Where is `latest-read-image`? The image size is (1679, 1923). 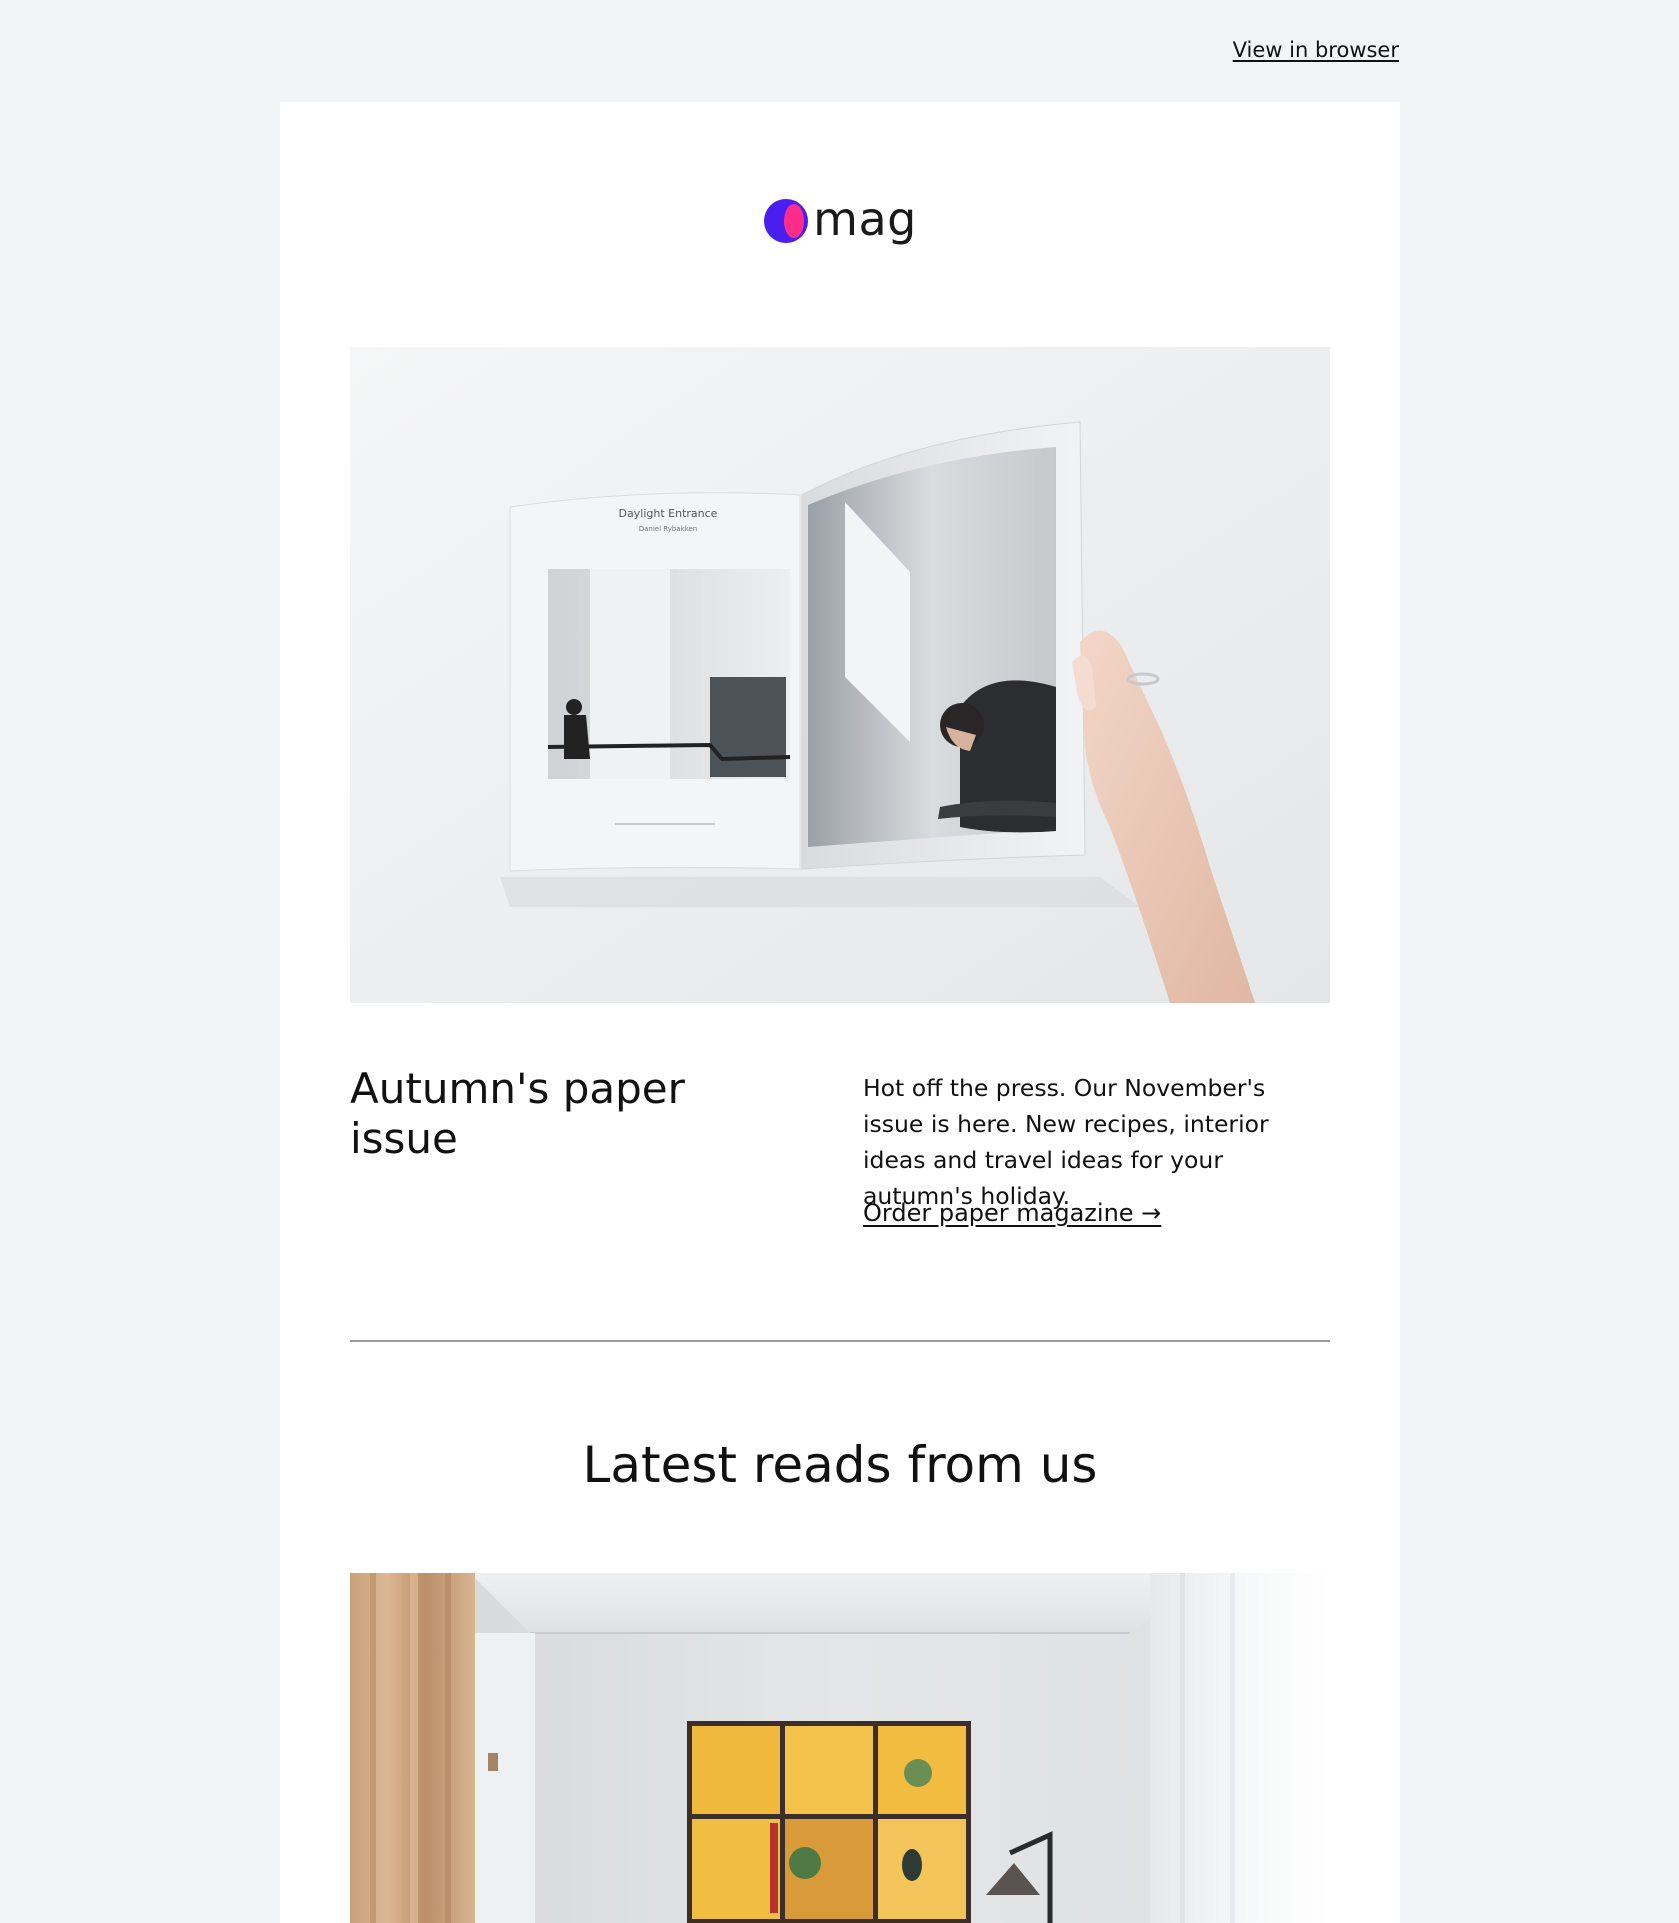
latest-read-image is located at coordinates (840, 1748).